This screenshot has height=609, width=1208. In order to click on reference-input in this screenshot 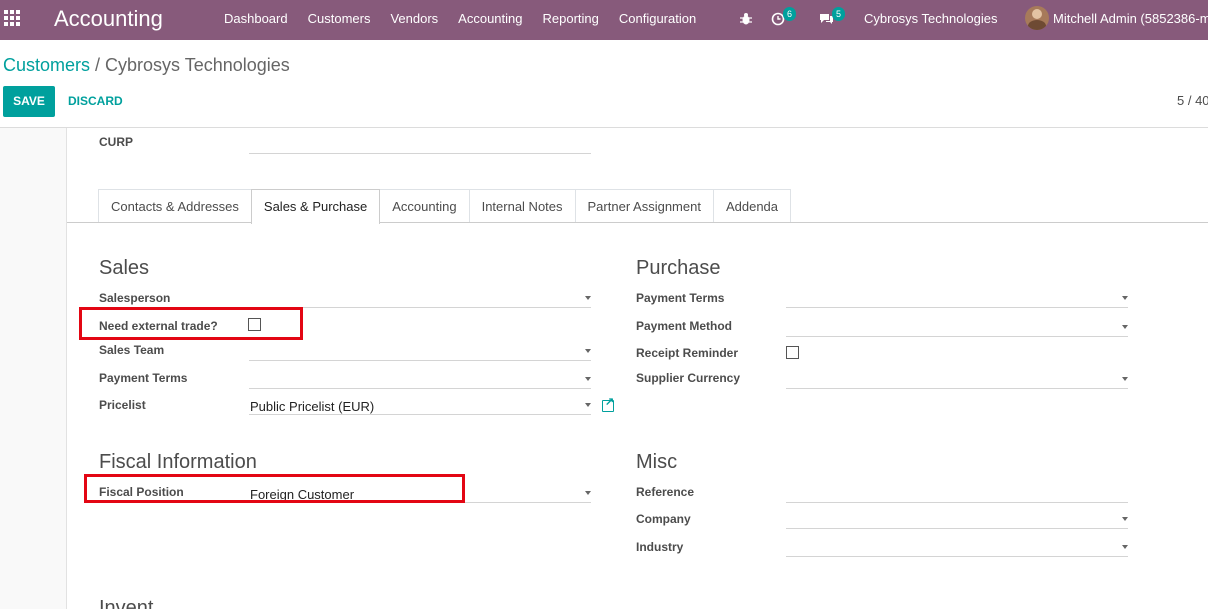, I will do `click(957, 493)`.